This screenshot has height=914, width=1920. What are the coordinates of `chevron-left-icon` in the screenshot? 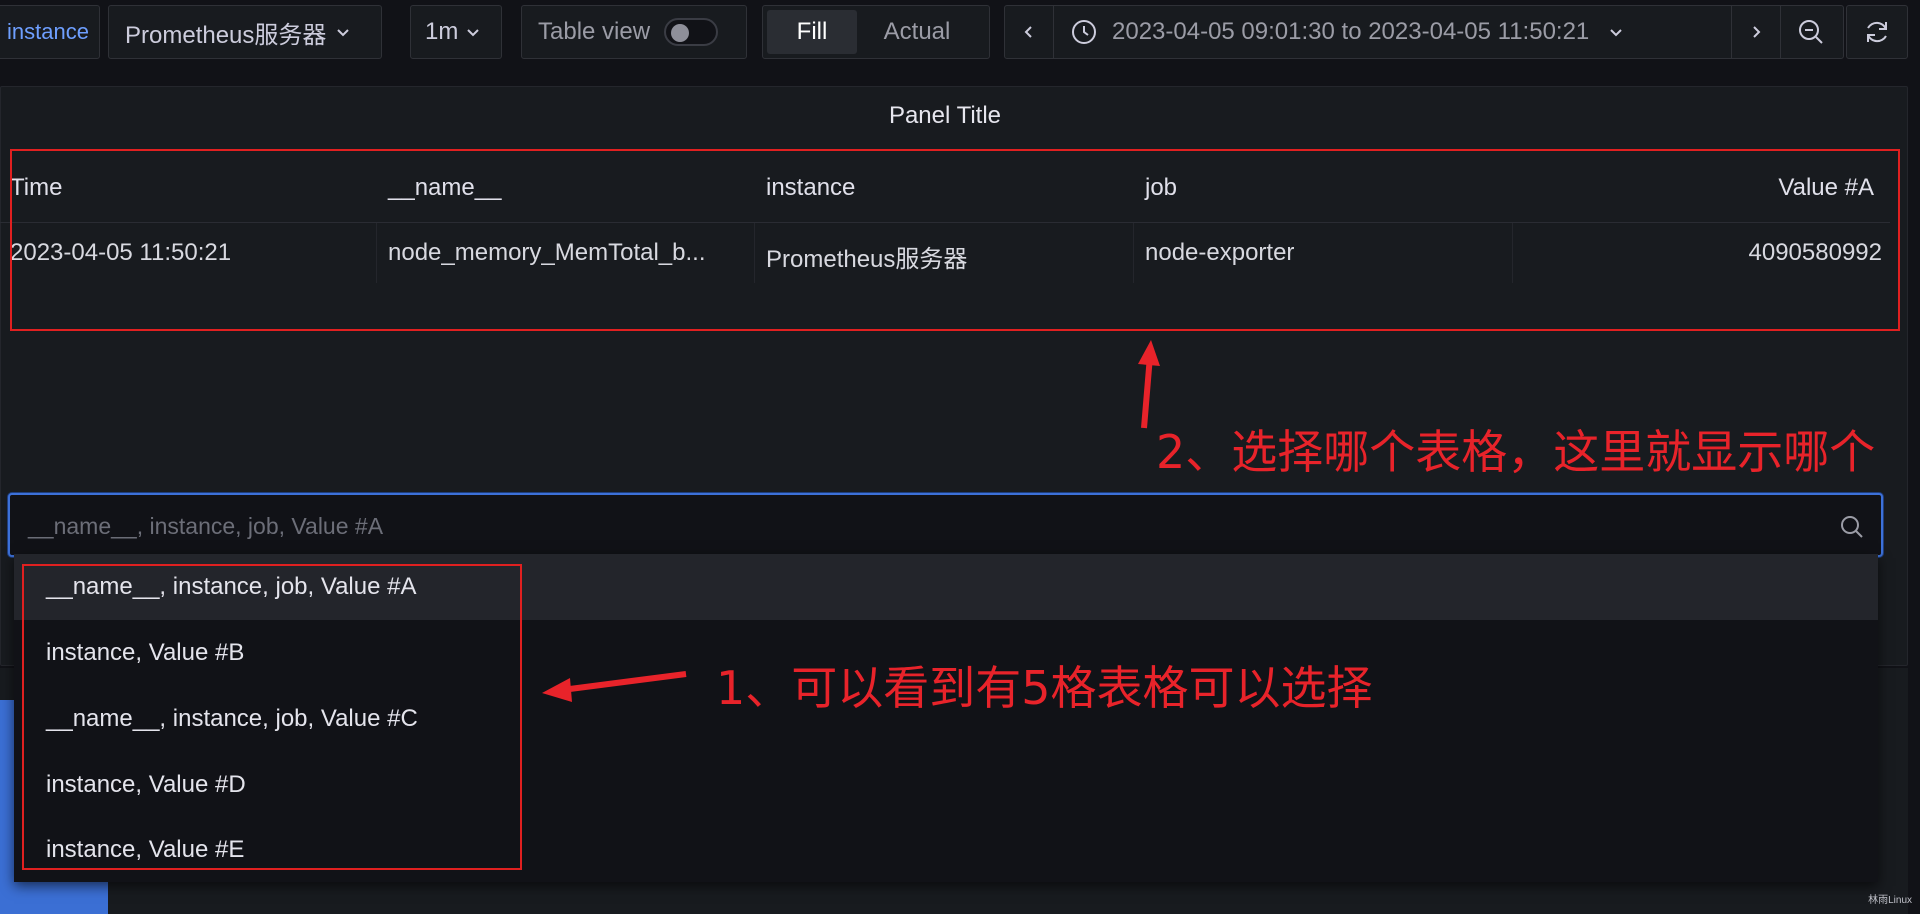 It's located at (1028, 32).